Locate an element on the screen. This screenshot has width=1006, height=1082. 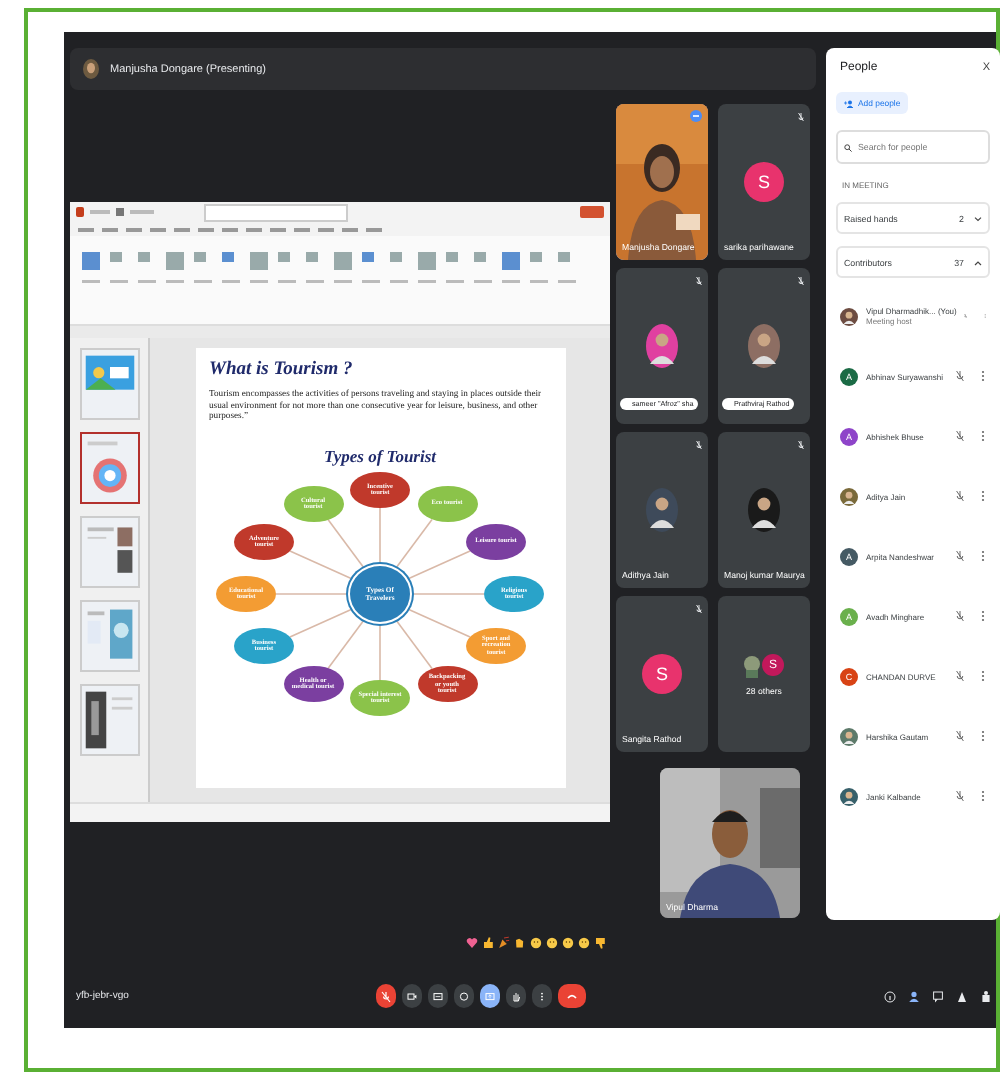
reactions-icon is located at coordinates (464, 996).